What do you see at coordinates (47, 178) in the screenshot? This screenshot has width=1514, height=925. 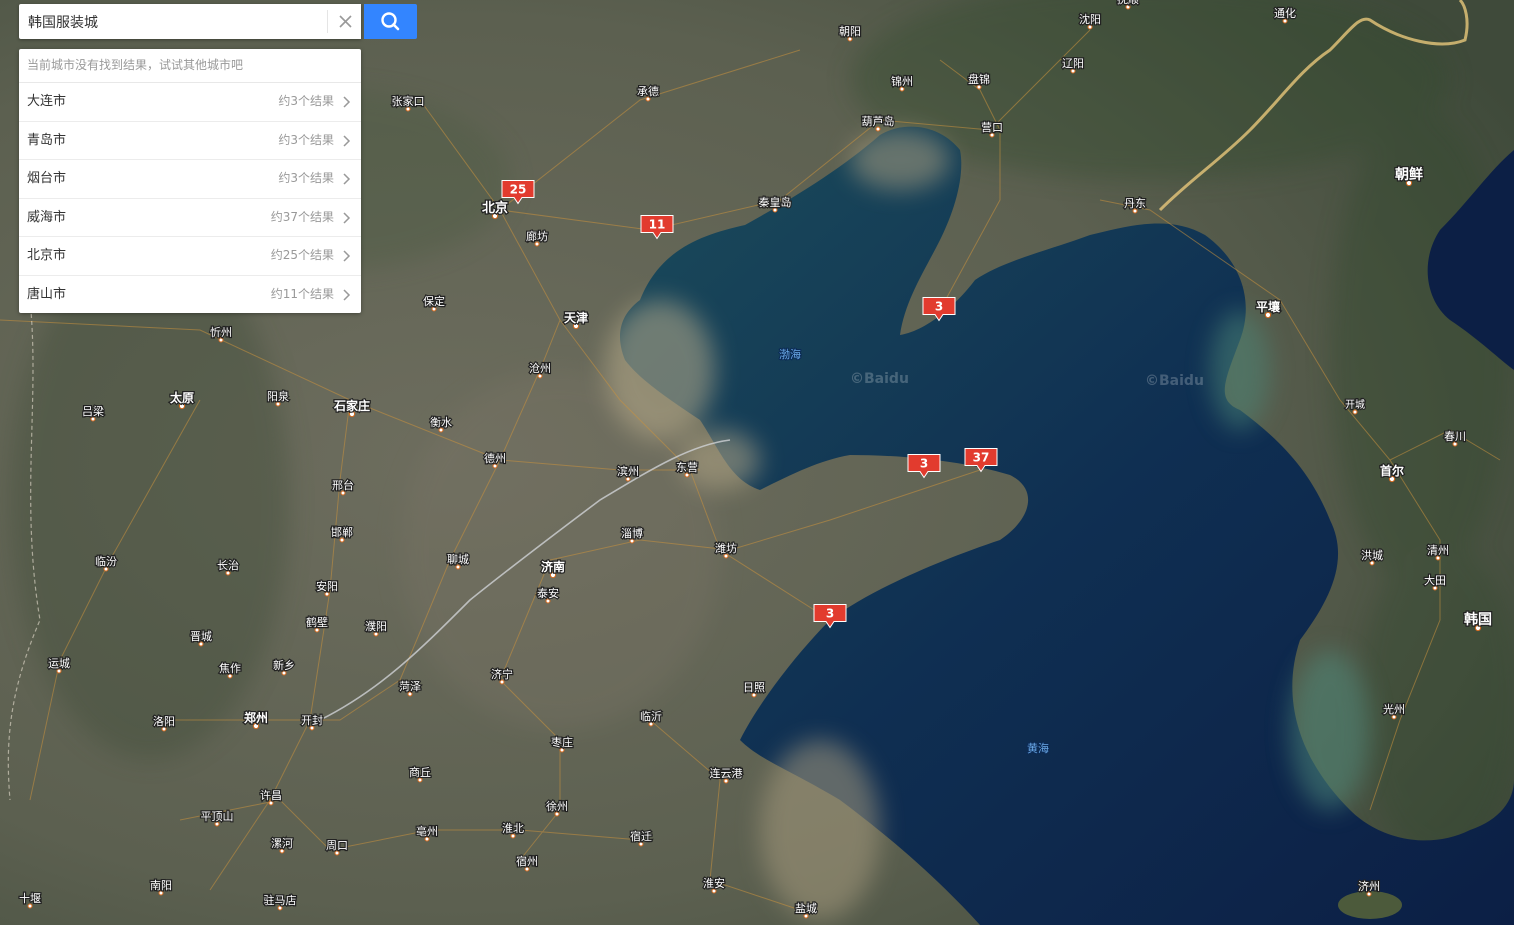 I see `result-city: 烟台市` at bounding box center [47, 178].